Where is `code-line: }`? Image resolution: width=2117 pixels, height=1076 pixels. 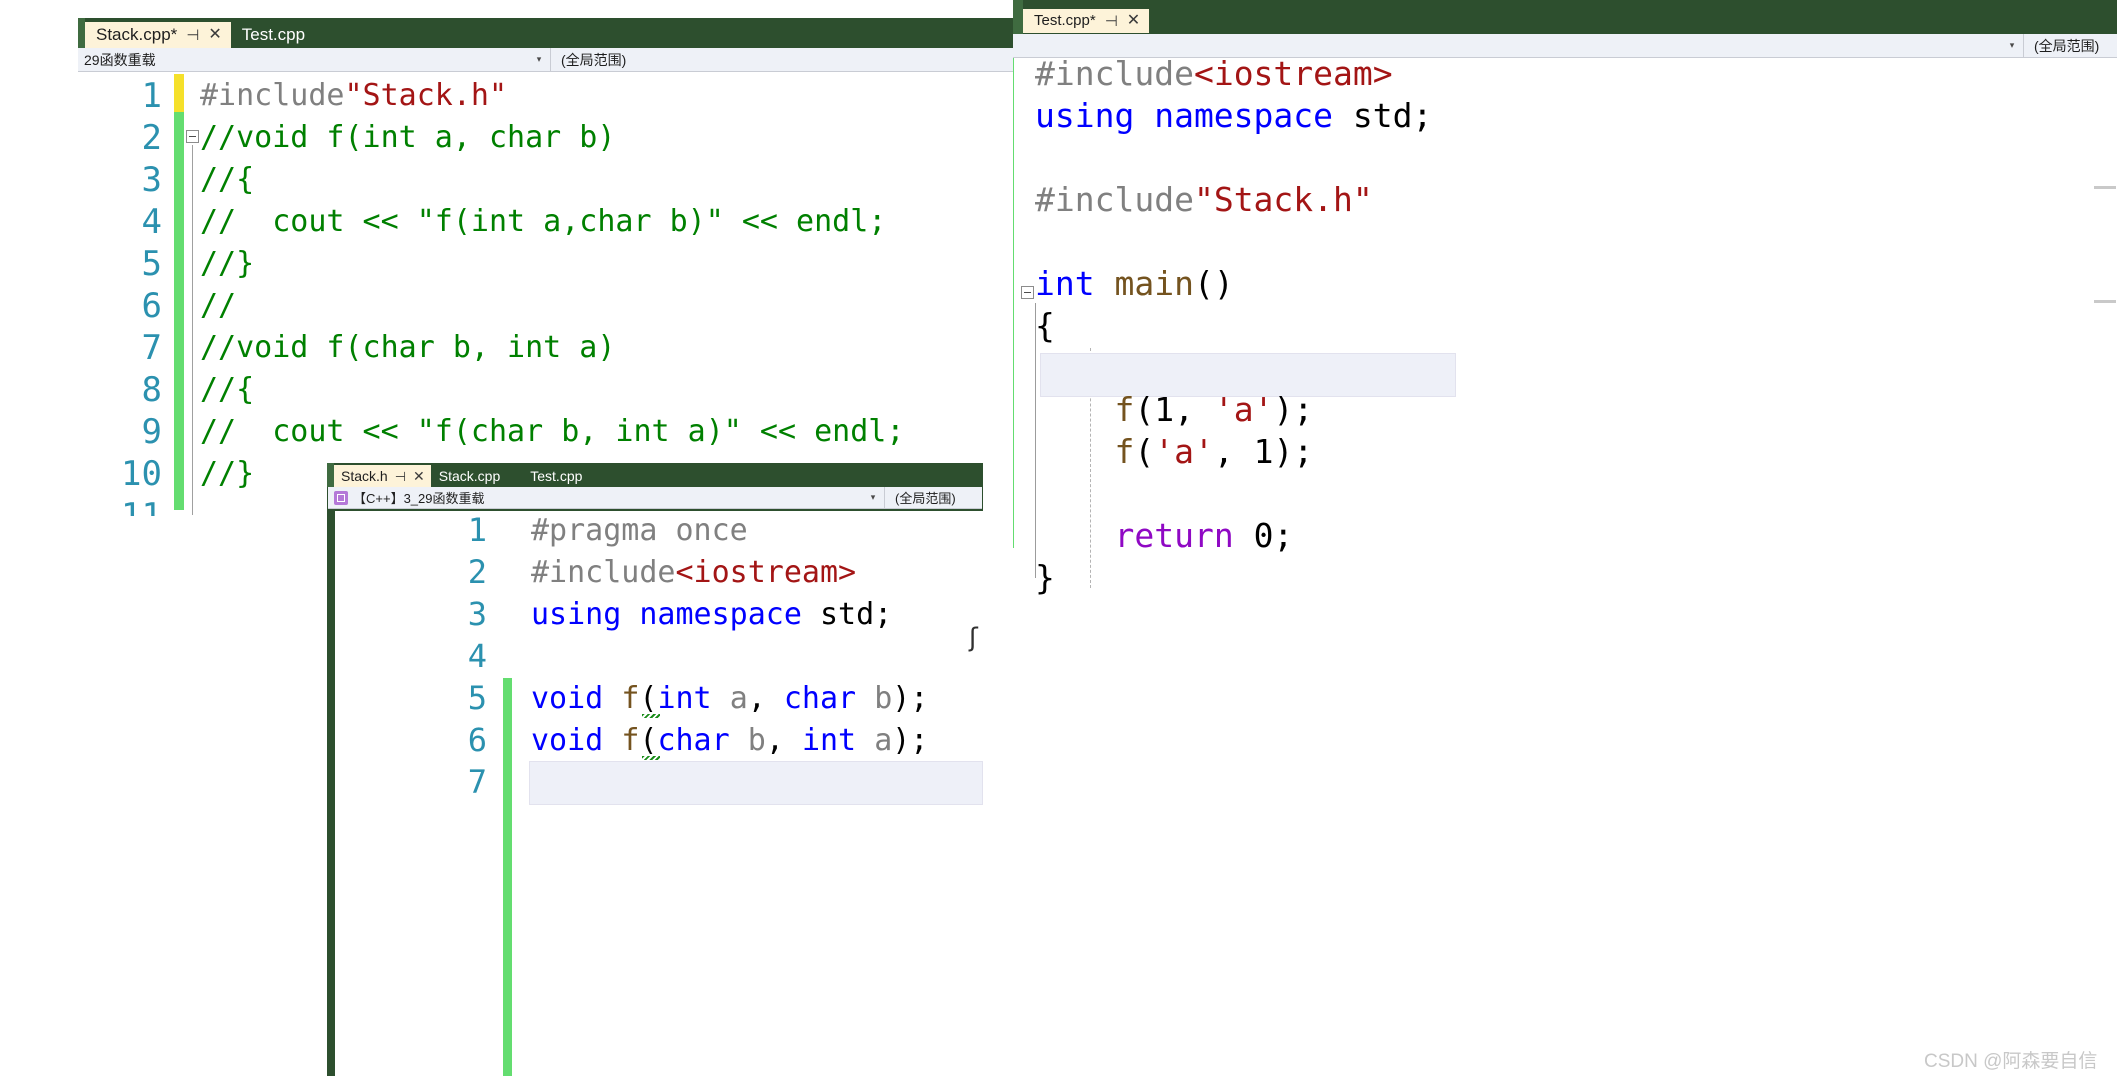
code-line: } is located at coordinates (1045, 577).